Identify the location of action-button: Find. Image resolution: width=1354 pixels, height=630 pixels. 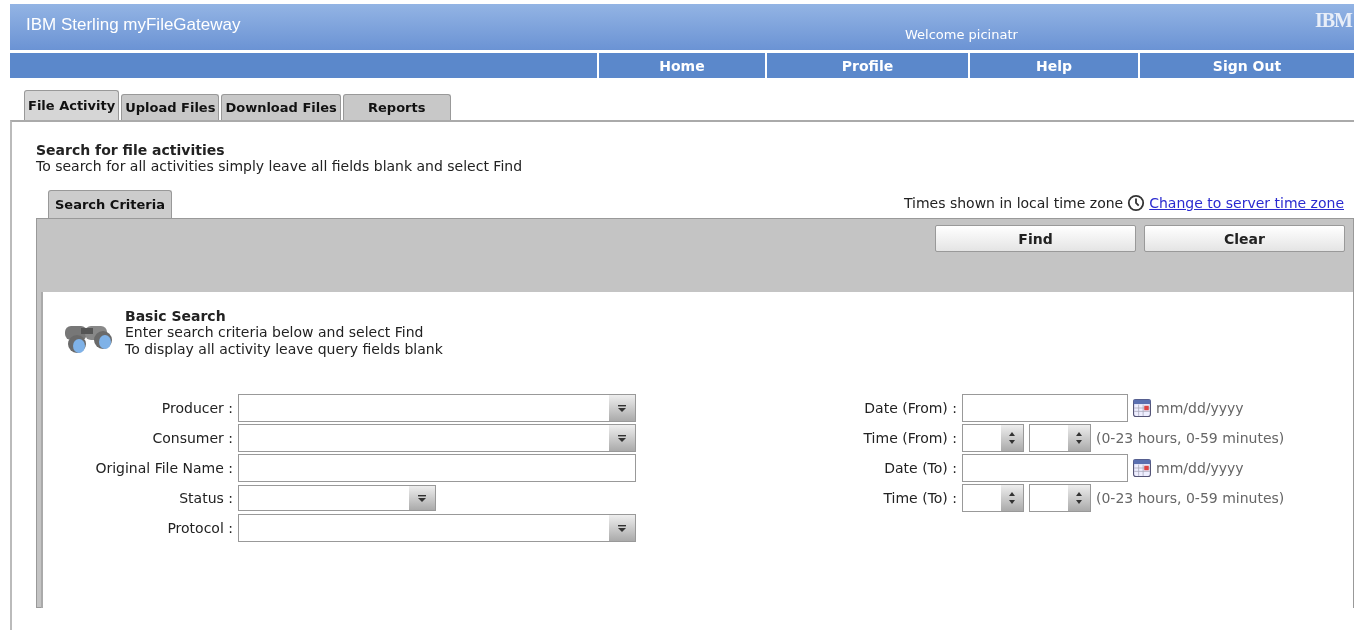
(1035, 238).